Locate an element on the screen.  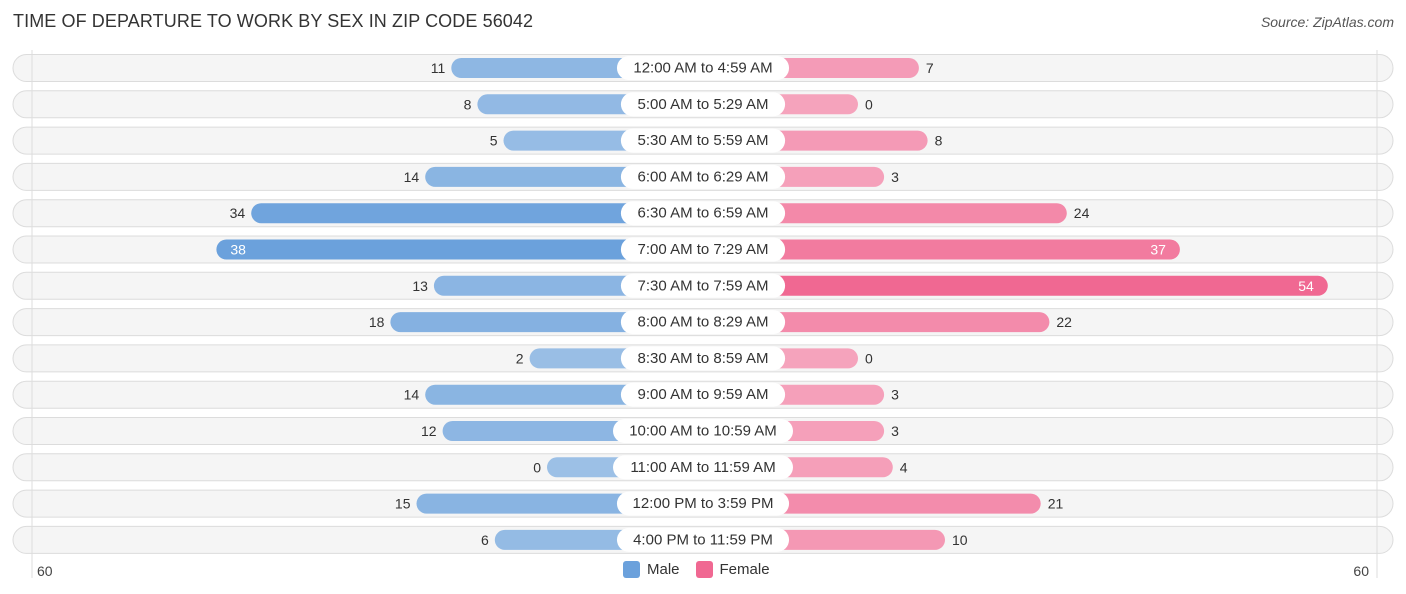
chart-row: 6:30 AM to 6:59 AM 34 24 is located at coordinates (703, 213).